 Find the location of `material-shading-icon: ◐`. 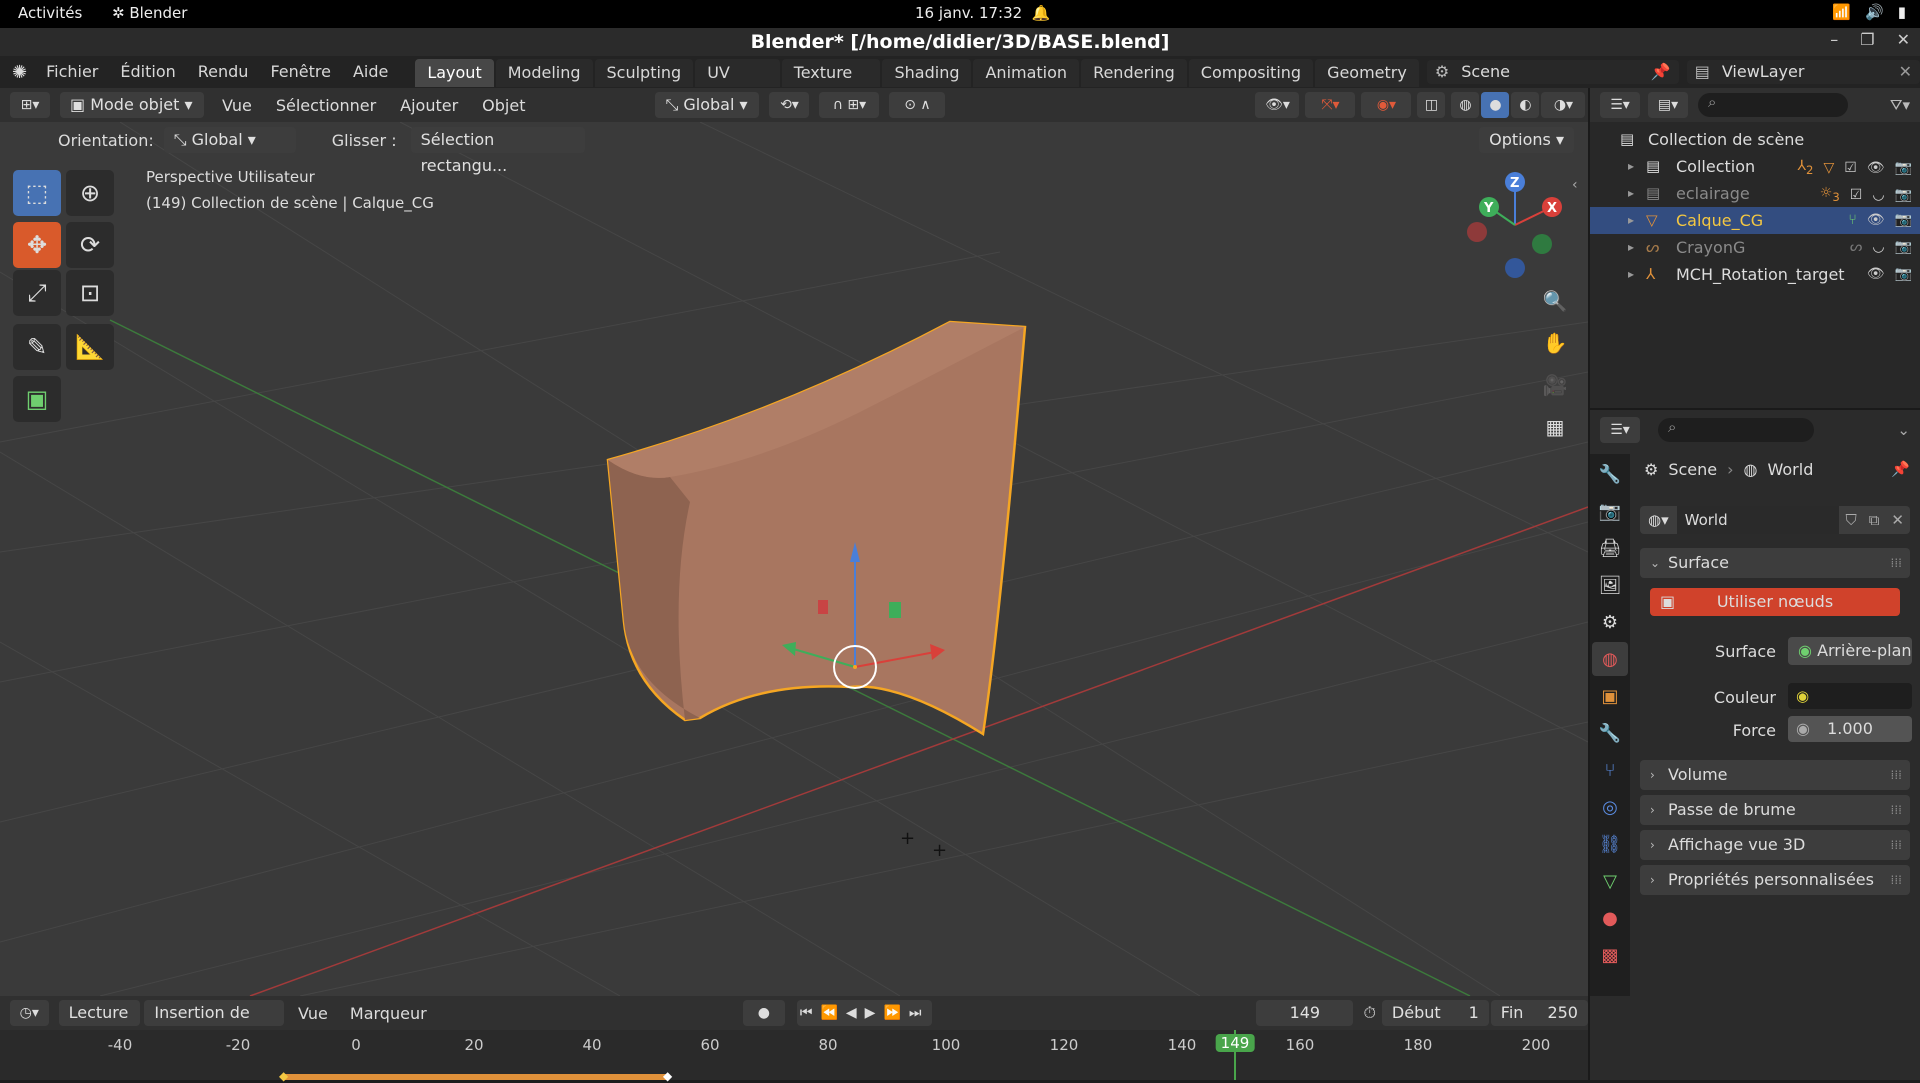

material-shading-icon: ◐ is located at coordinates (1525, 105).